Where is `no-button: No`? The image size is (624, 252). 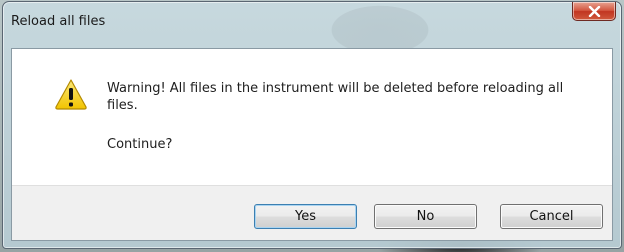 no-button: No is located at coordinates (425, 216).